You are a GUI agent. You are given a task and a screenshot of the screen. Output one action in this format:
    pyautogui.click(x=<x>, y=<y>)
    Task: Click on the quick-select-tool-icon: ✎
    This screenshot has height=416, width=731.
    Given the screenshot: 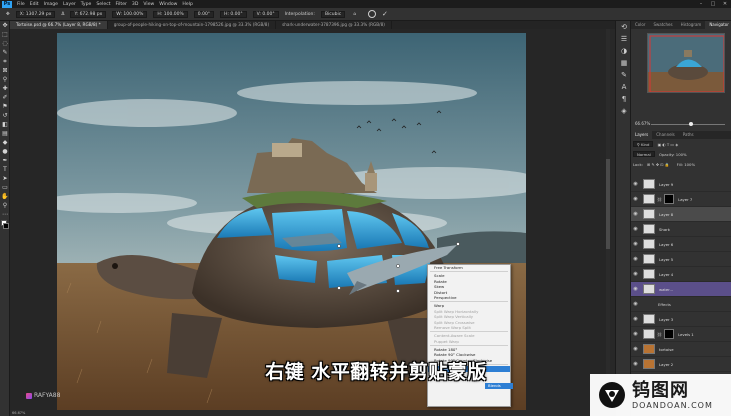 What is the action you would take?
    pyautogui.click(x=5, y=52)
    